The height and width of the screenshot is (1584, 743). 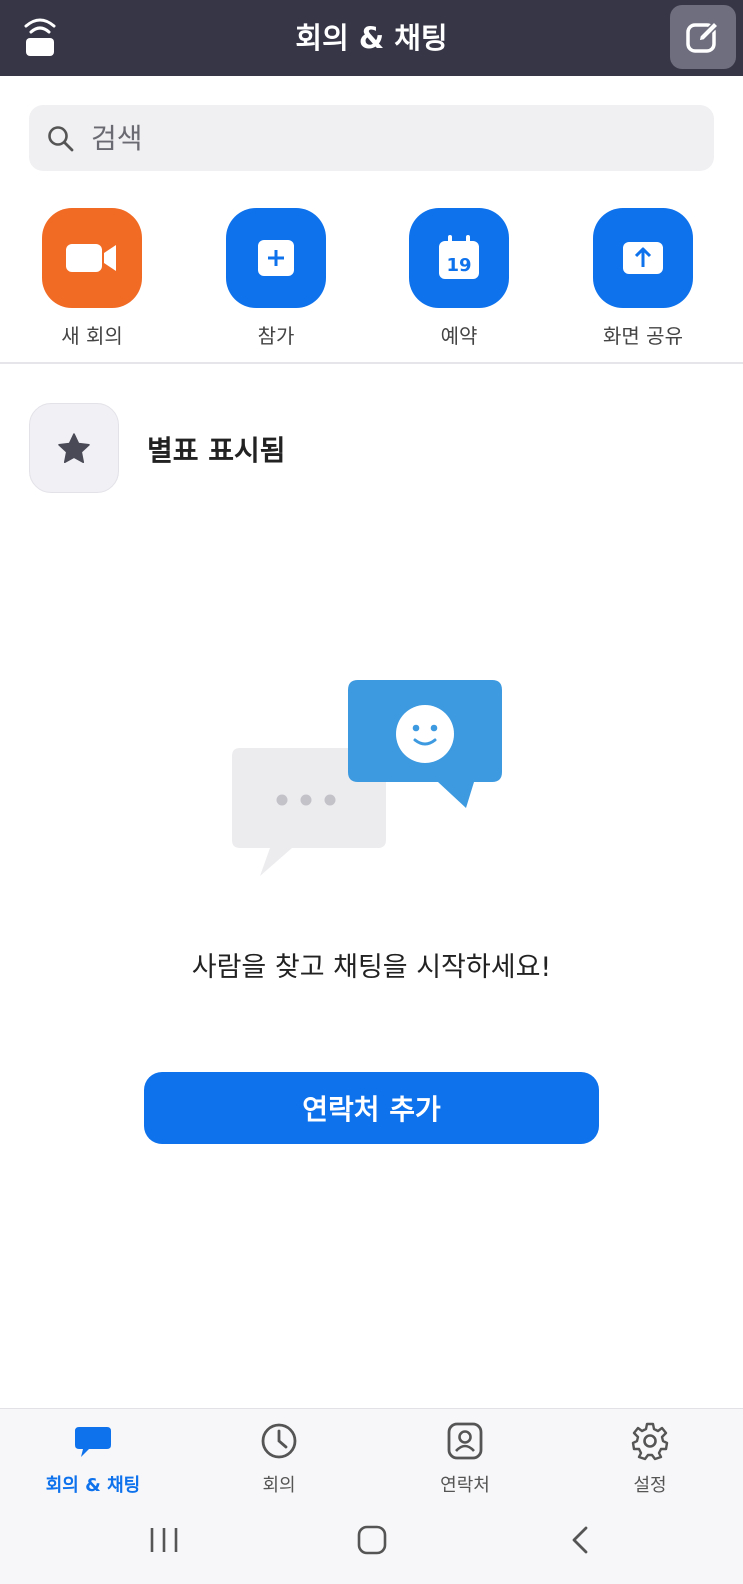 What do you see at coordinates (465, 1441) in the screenshot?
I see `contact-icon` at bounding box center [465, 1441].